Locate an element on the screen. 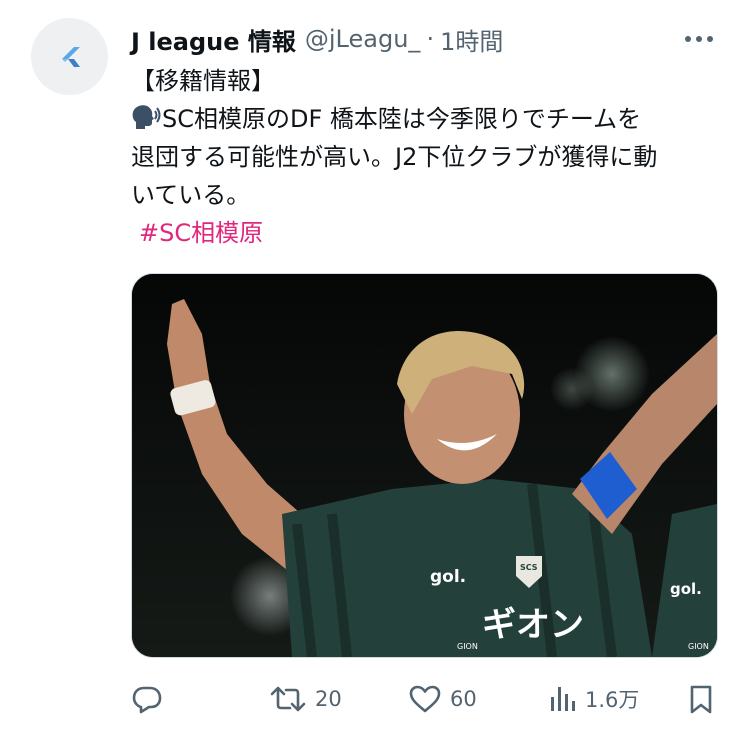  views-button: 1.6万 is located at coordinates (593, 699).